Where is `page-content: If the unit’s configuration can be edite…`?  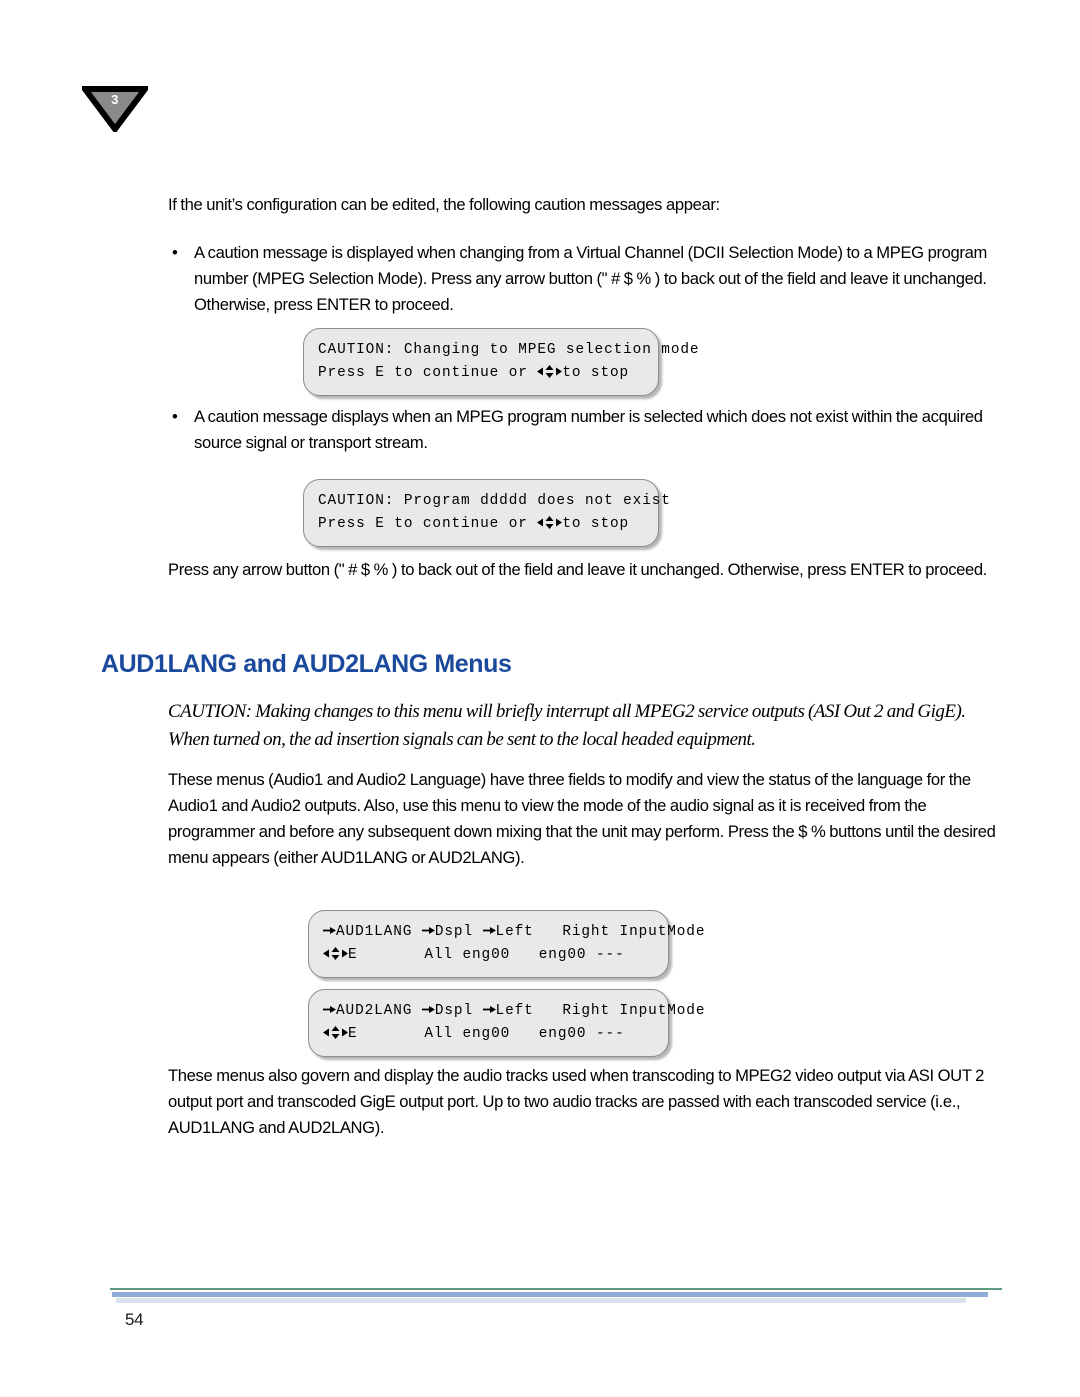
page-content: If the unit’s configuration can be edite… is located at coordinates (584, 255).